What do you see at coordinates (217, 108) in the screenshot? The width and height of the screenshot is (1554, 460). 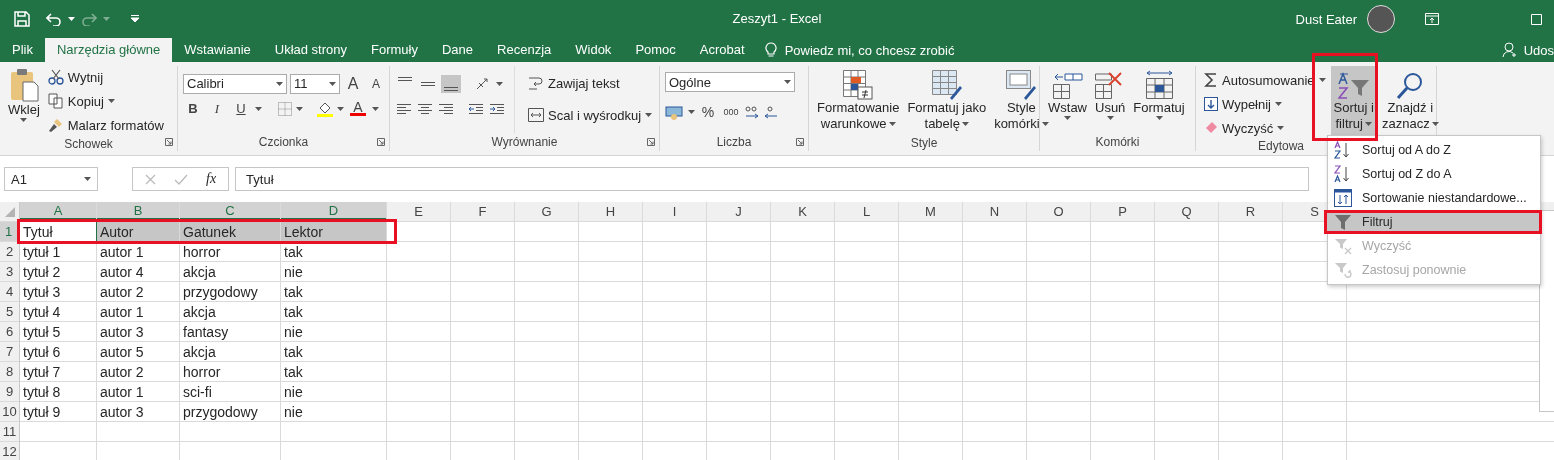 I see `italic-button: I` at bounding box center [217, 108].